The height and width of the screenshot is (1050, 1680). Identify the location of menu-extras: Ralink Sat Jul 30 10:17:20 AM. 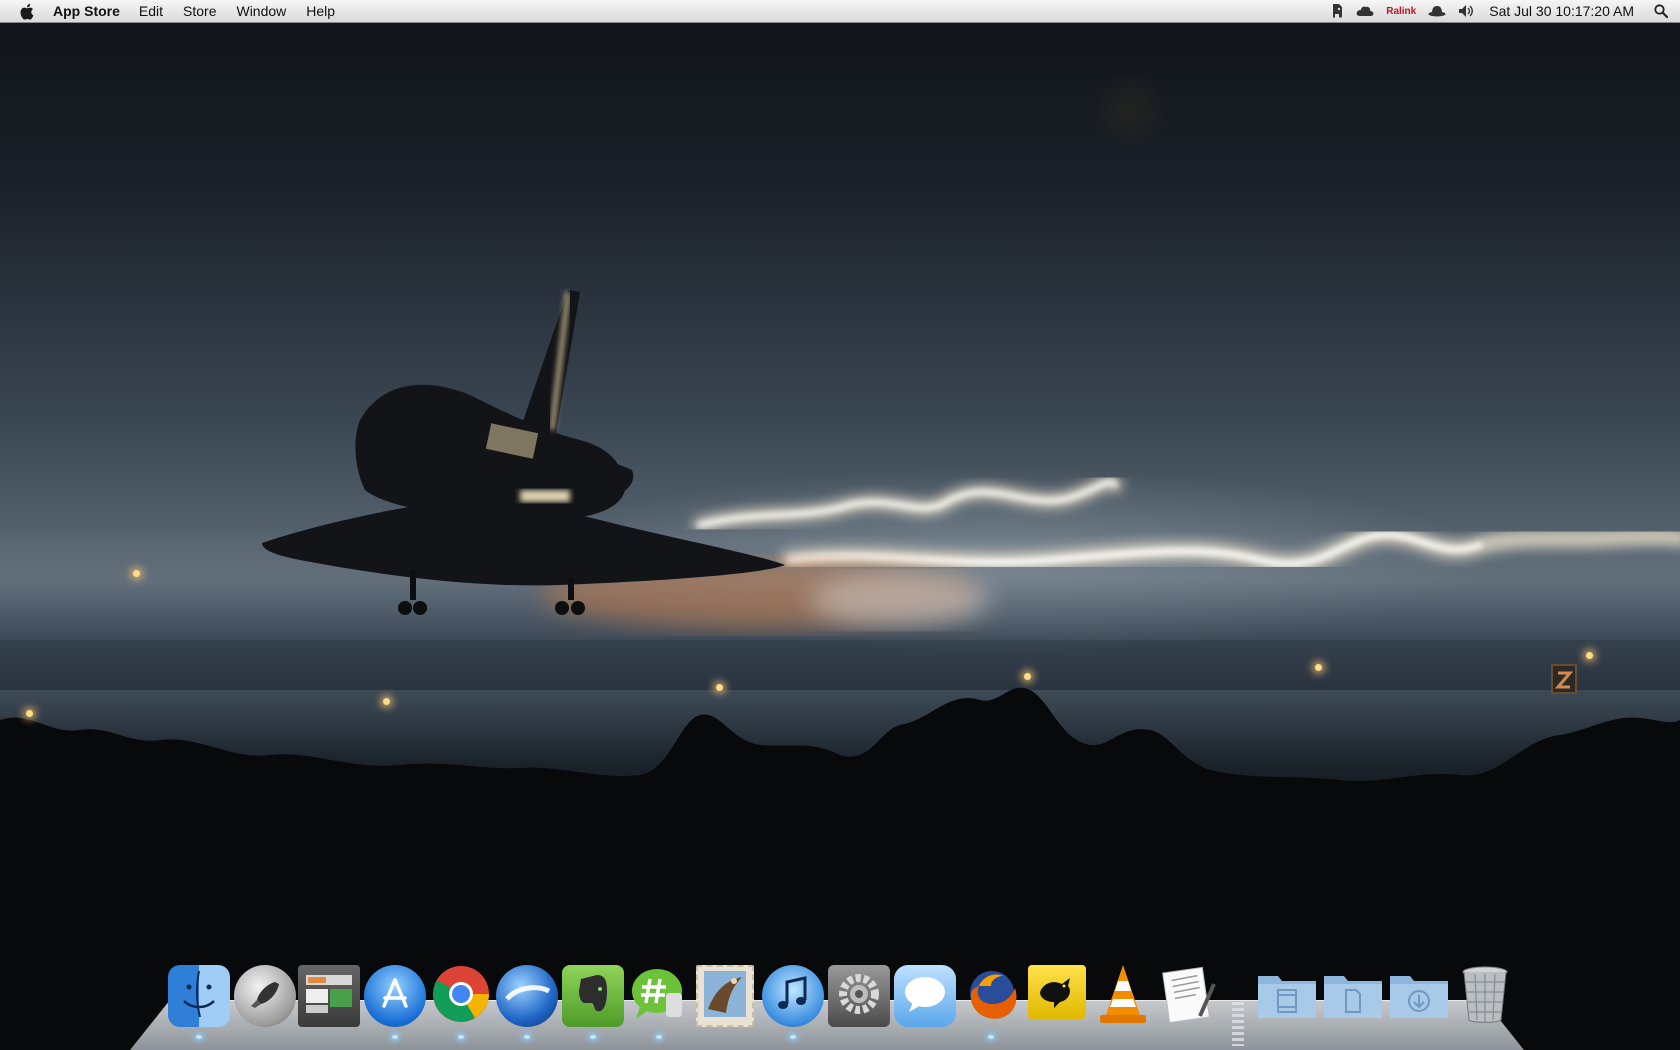
(1502, 11).